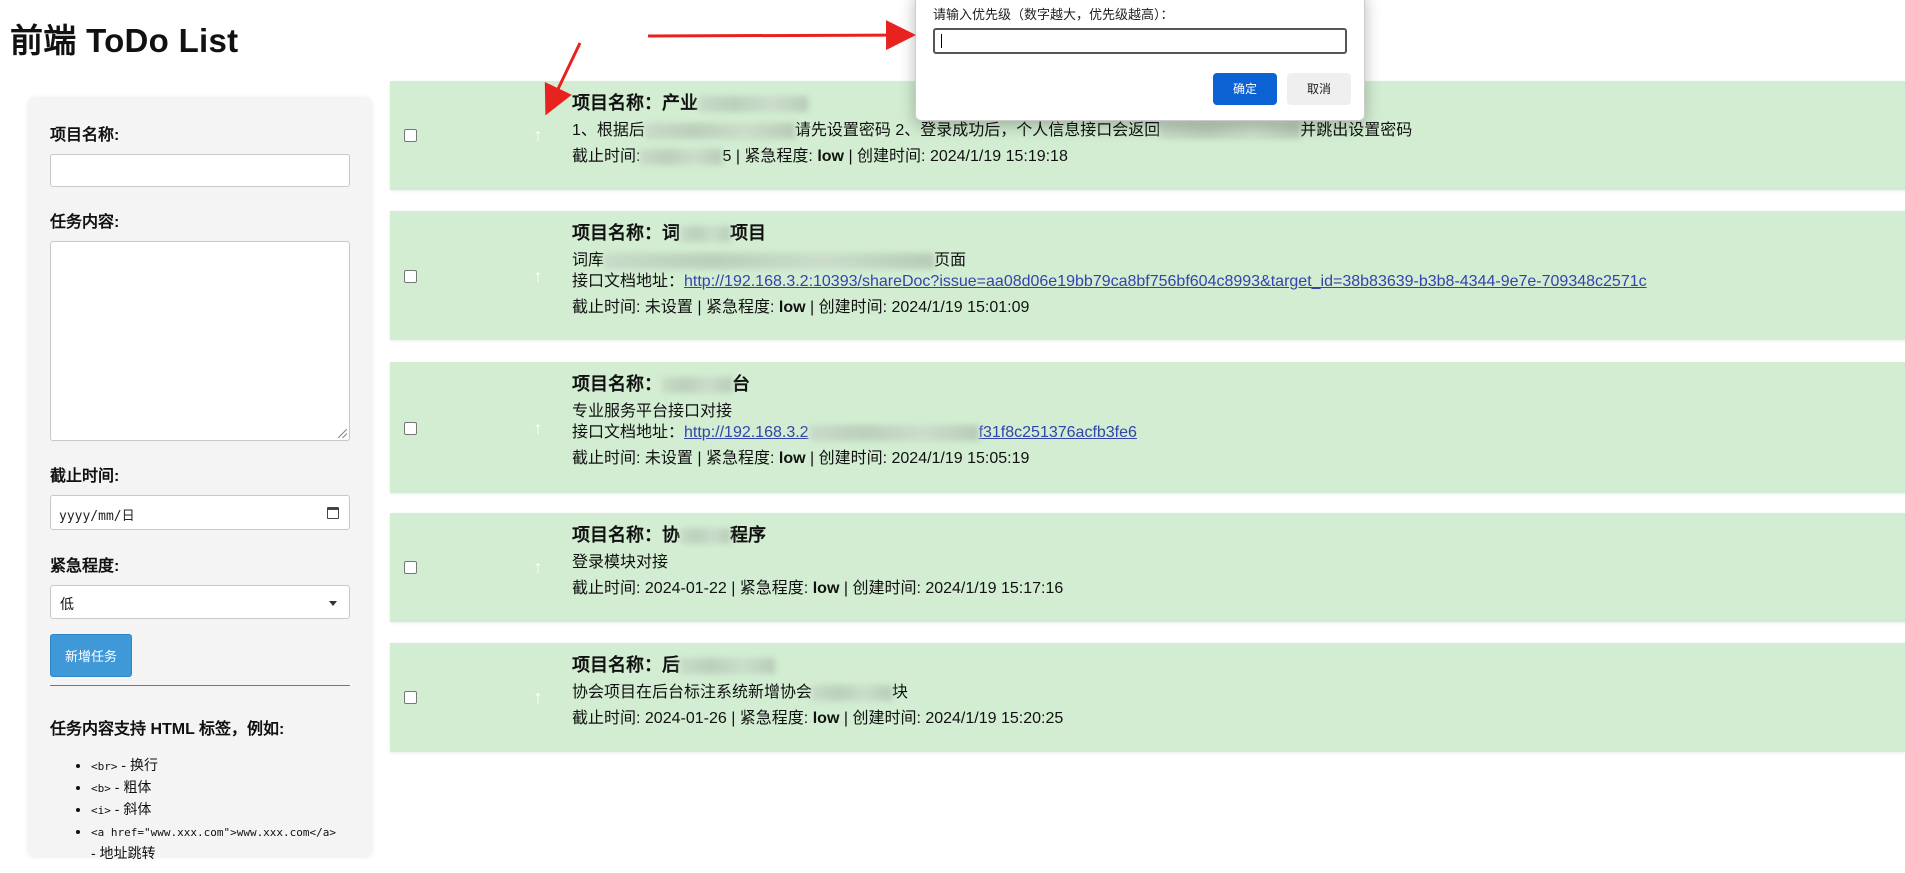  Describe the element at coordinates (727, 156) in the screenshot. I see `task-deadline: 5` at that location.